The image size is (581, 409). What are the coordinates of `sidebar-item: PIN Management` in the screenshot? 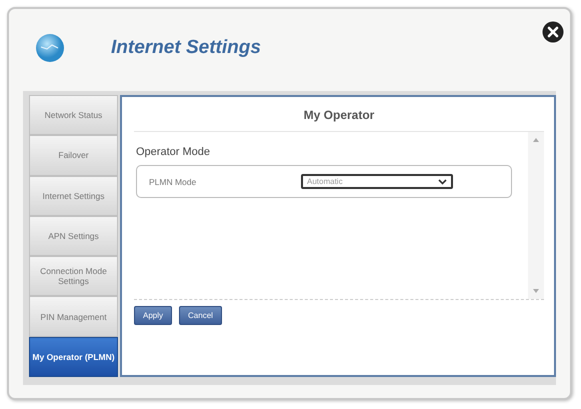 It's located at (73, 316).